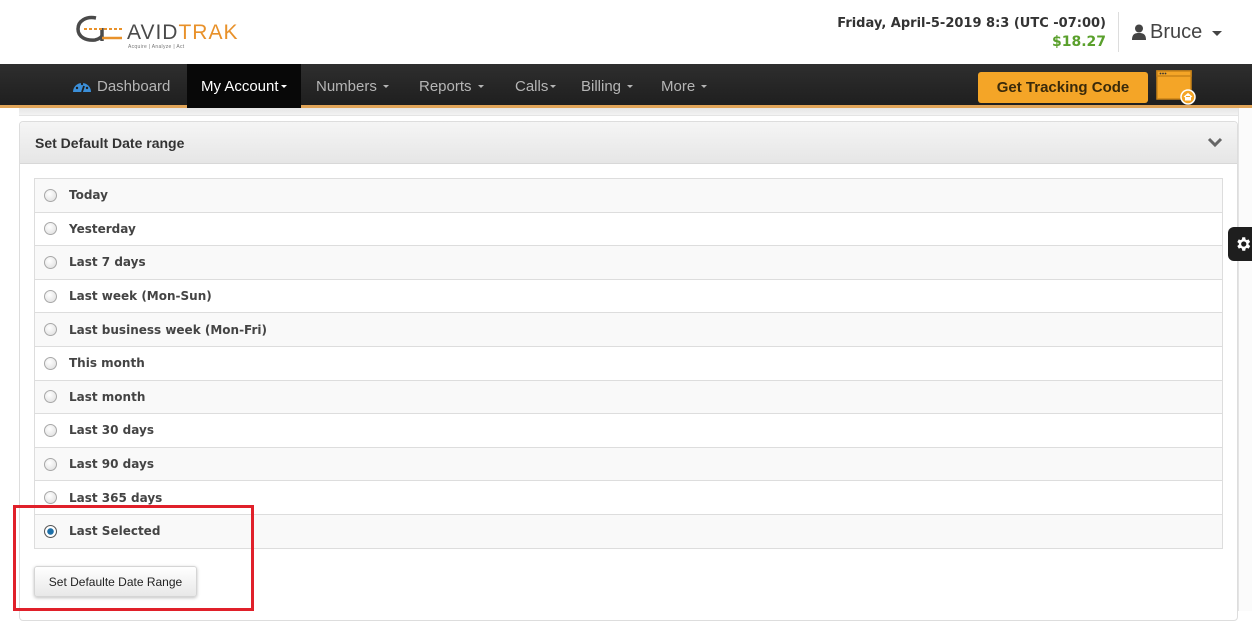  Describe the element at coordinates (628, 296) in the screenshot. I see `date-option-last-week: Last week (Mon-Sun)` at that location.